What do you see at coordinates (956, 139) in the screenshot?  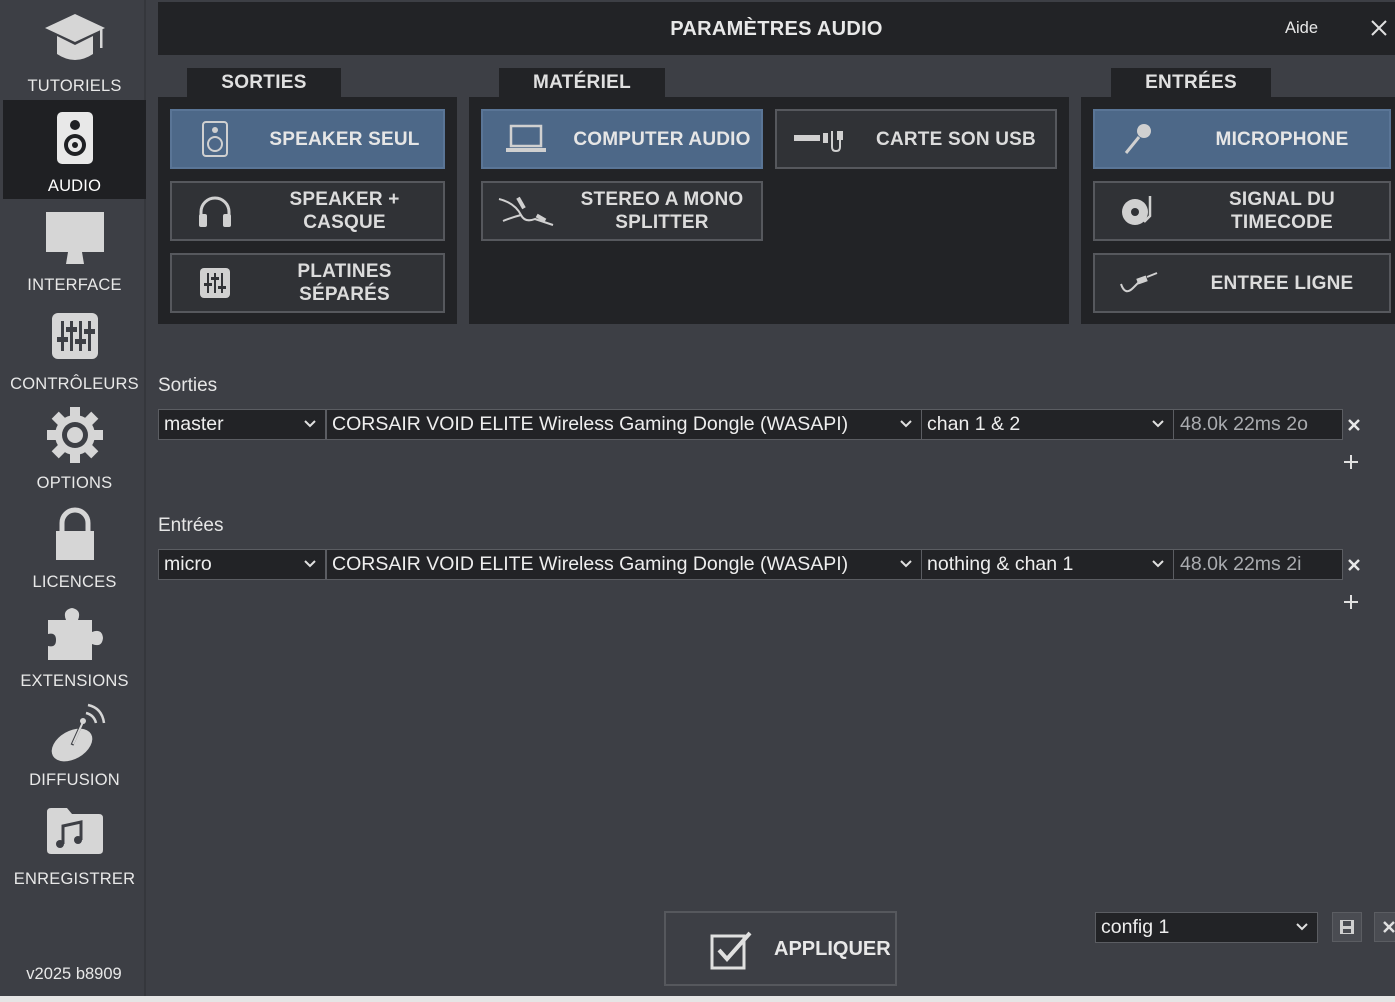 I see `button-label: CARTE SON USB` at bounding box center [956, 139].